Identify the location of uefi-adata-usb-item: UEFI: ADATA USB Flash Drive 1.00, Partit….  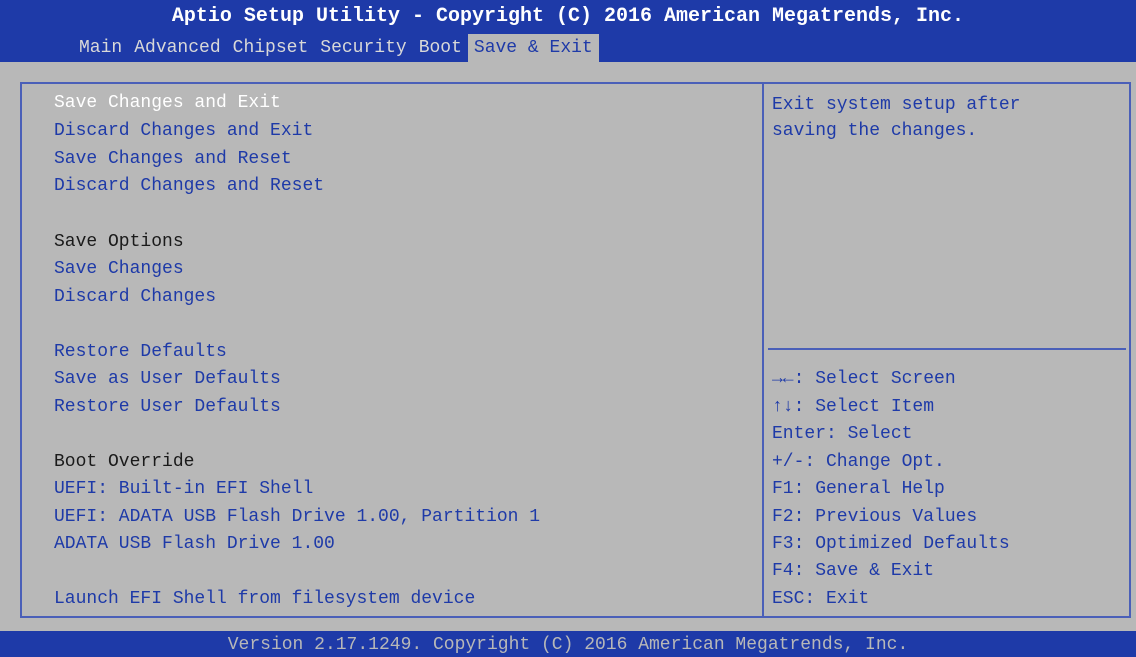
(297, 517).